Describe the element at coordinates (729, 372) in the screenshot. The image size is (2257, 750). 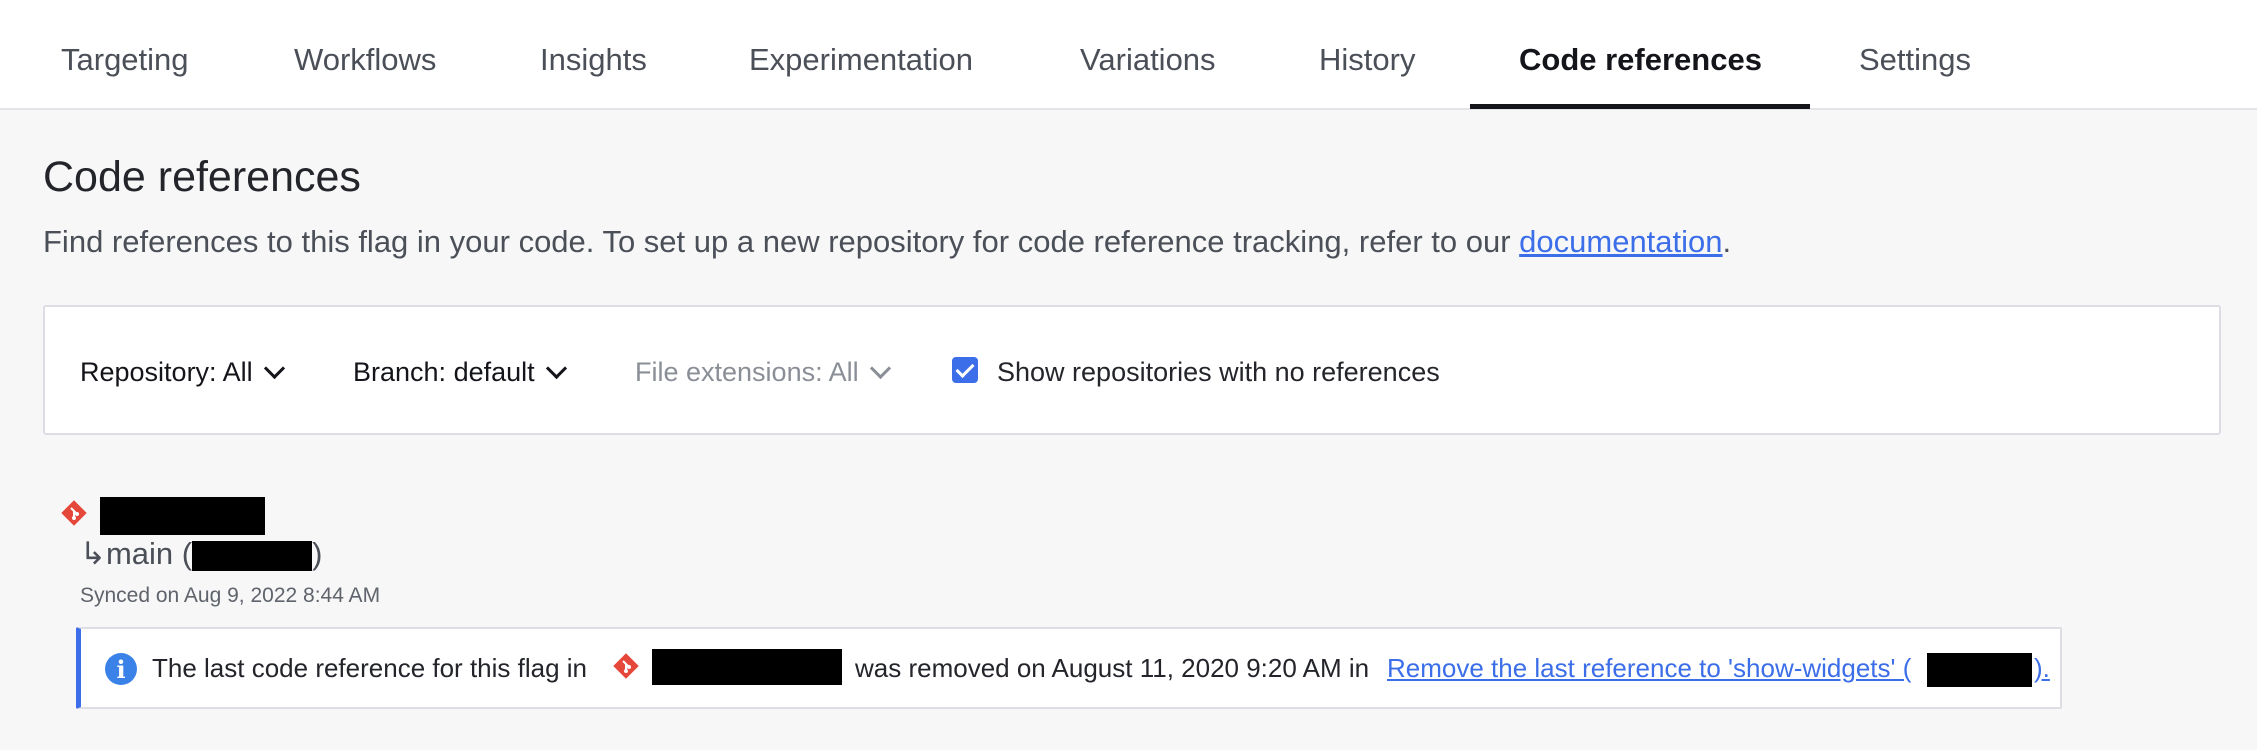
I see `file-extensions-filter-label: File extensions:` at that location.